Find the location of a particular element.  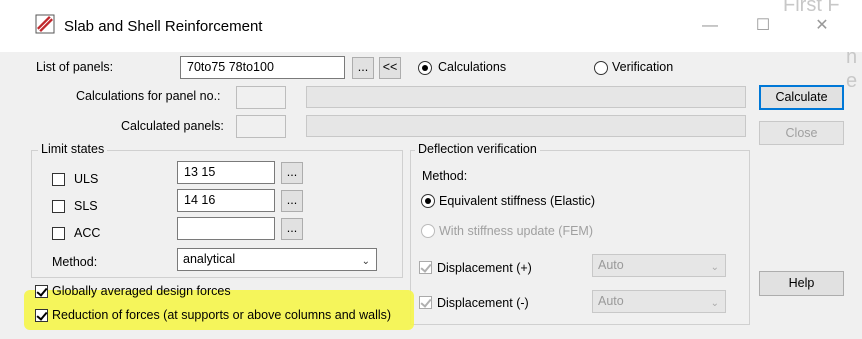

app-icon is located at coordinates (45, 24).